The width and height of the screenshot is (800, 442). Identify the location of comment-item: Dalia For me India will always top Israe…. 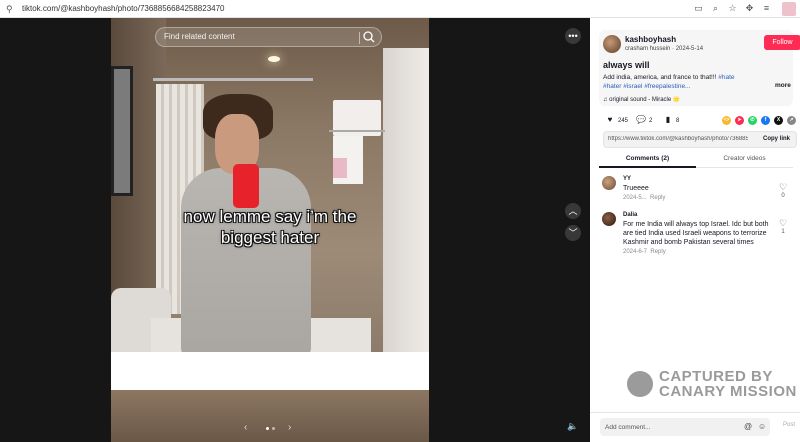
(699, 235).